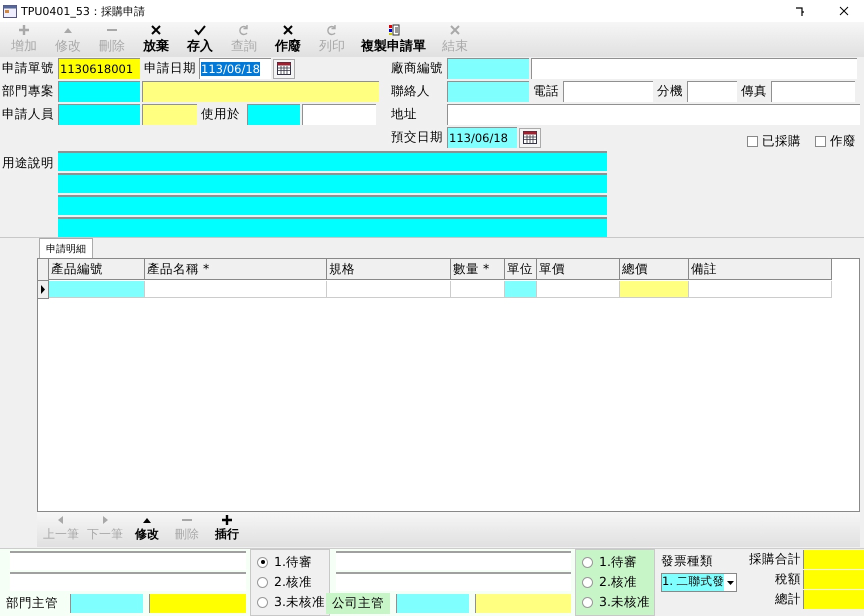 The height and width of the screenshot is (616, 864). I want to click on field-label: 申請單號, so click(28, 68).